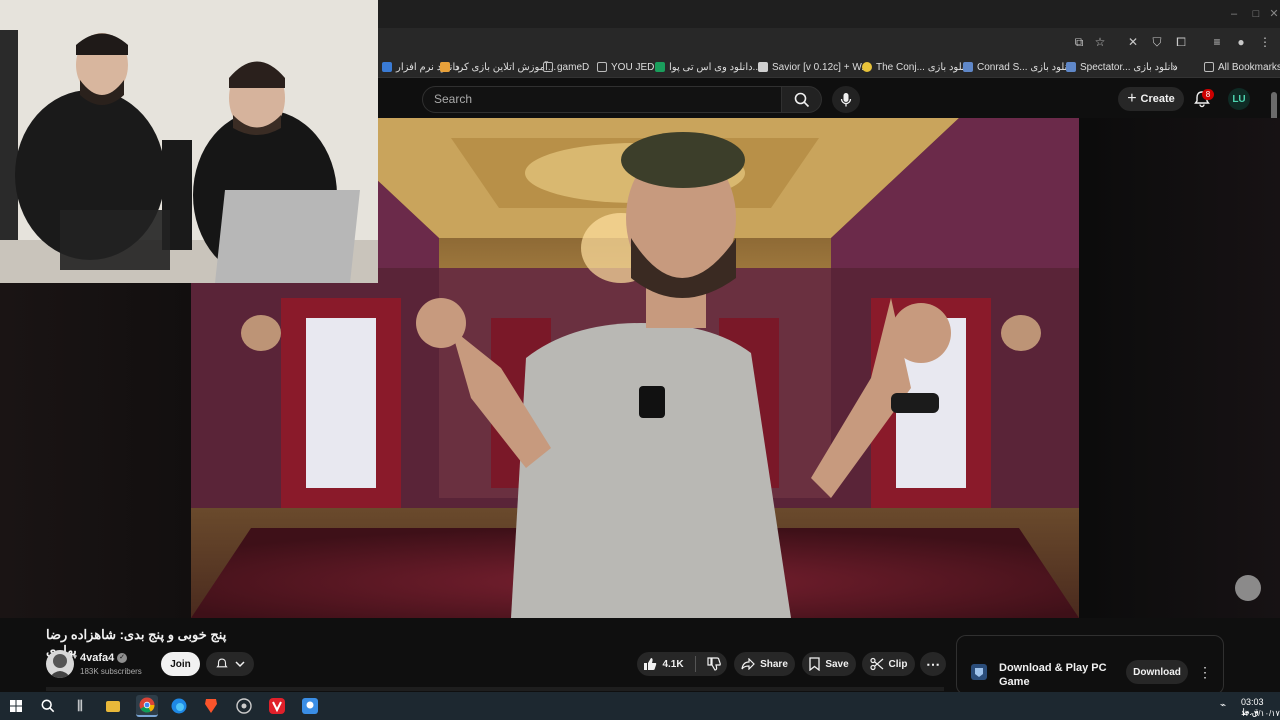 This screenshot has height=720, width=1280. I want to click on subscriber-count: 183K subscribers, so click(111, 671).